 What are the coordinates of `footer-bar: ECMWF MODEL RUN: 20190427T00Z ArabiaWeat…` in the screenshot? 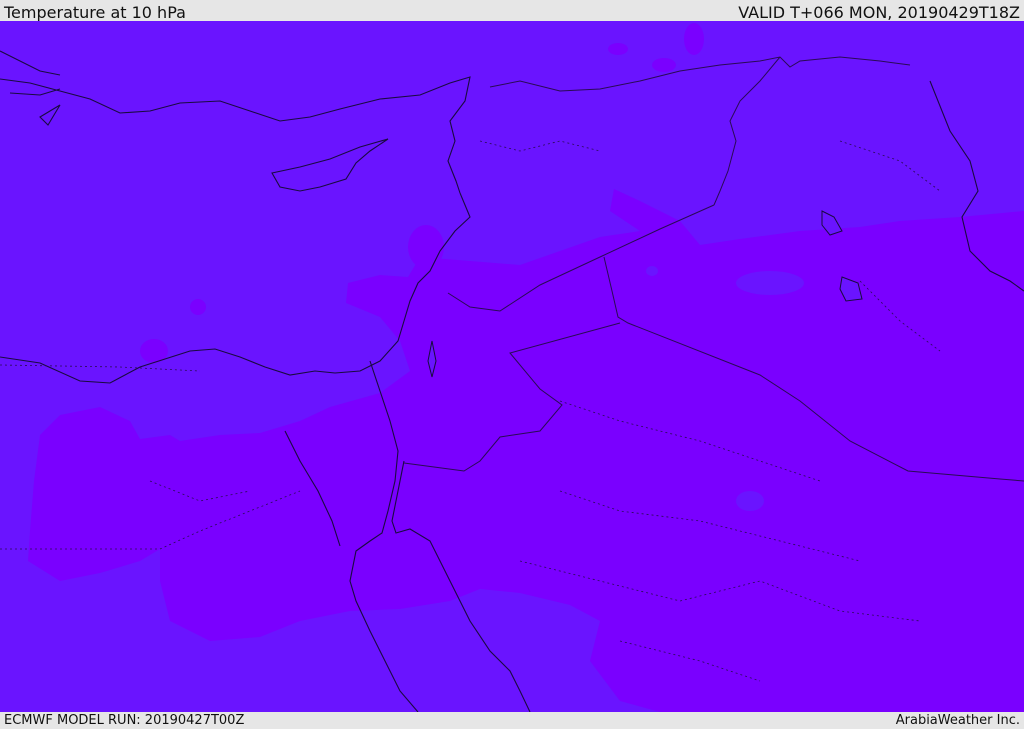 It's located at (512, 720).